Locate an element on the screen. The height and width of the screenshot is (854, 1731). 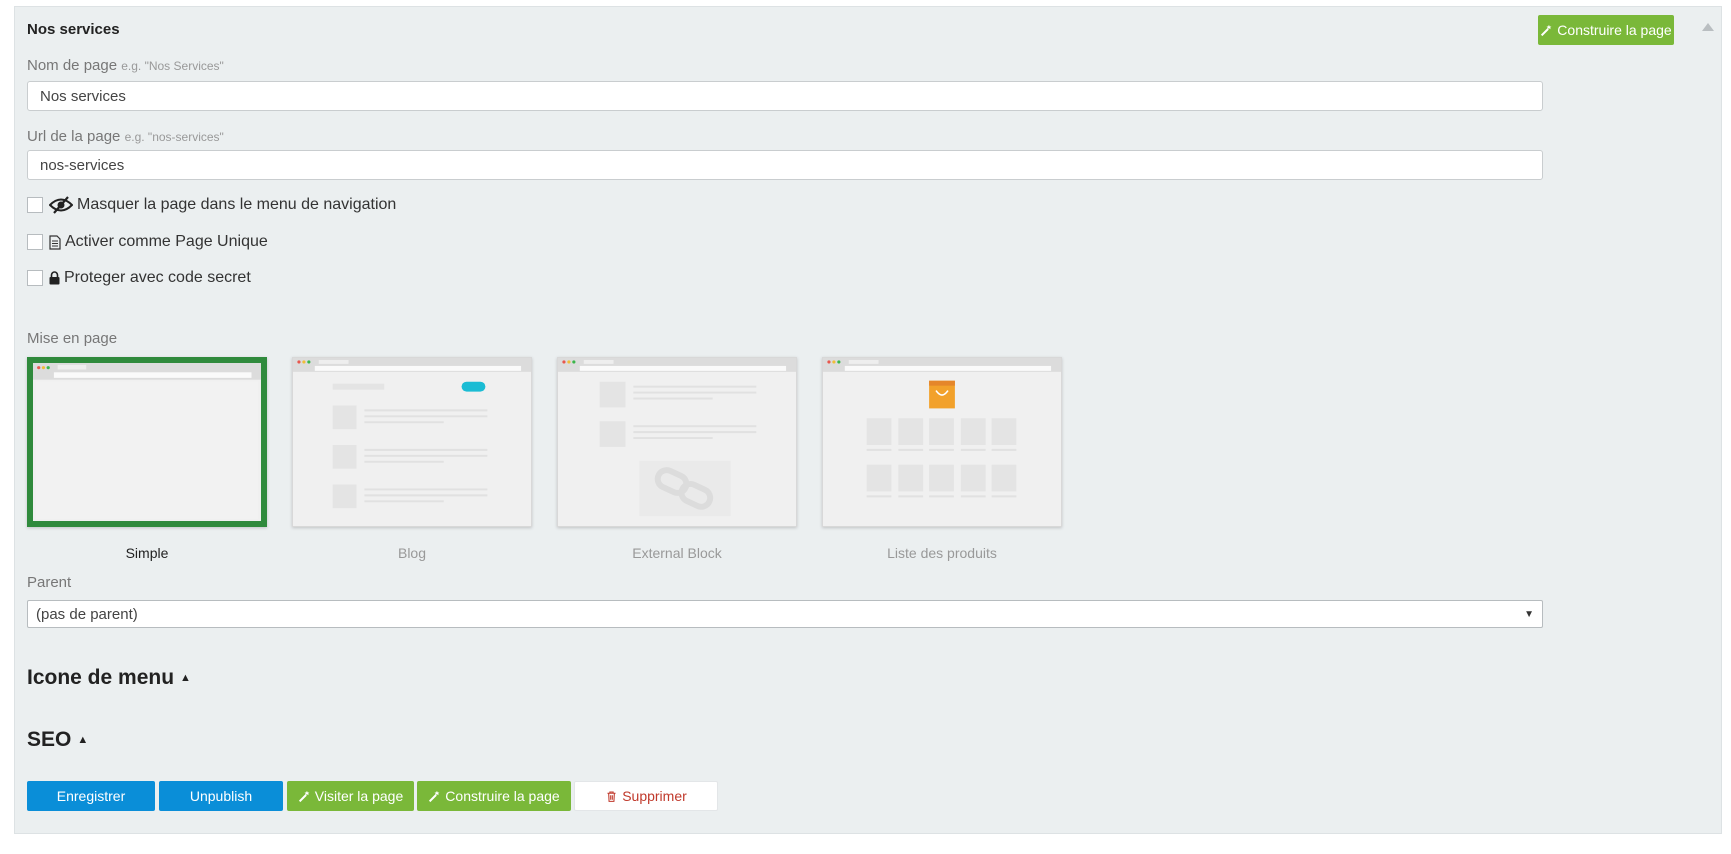
layout-caption-product-list: Liste des produits is located at coordinates (942, 553).